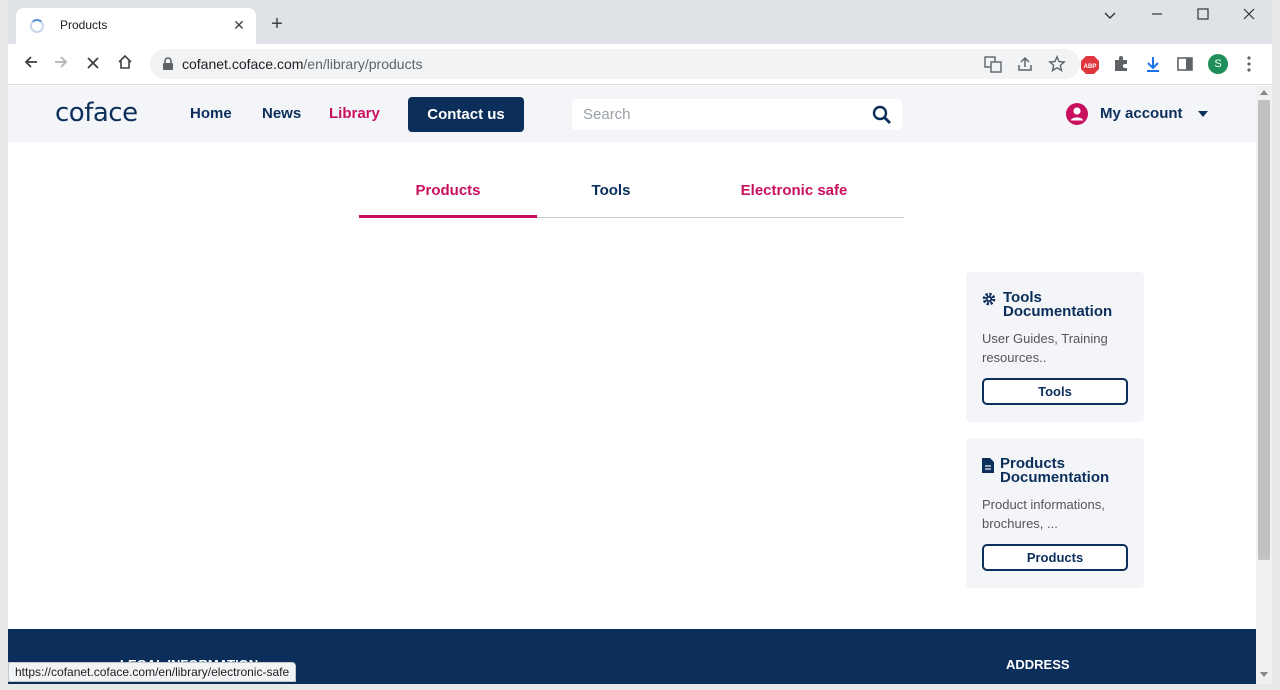 This screenshot has height=690, width=1280. Describe the element at coordinates (243, 64) in the screenshot. I see `url-host: cofanet.coface.com` at that location.